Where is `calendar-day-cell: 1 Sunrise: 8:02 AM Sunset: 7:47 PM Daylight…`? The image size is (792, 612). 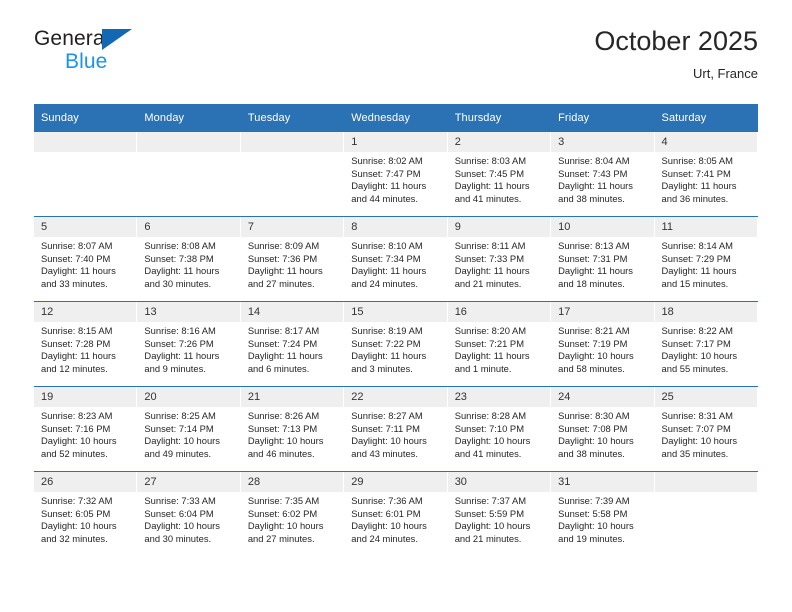 calendar-day-cell: 1 Sunrise: 8:02 AM Sunset: 7:47 PM Daylight… is located at coordinates (396, 174).